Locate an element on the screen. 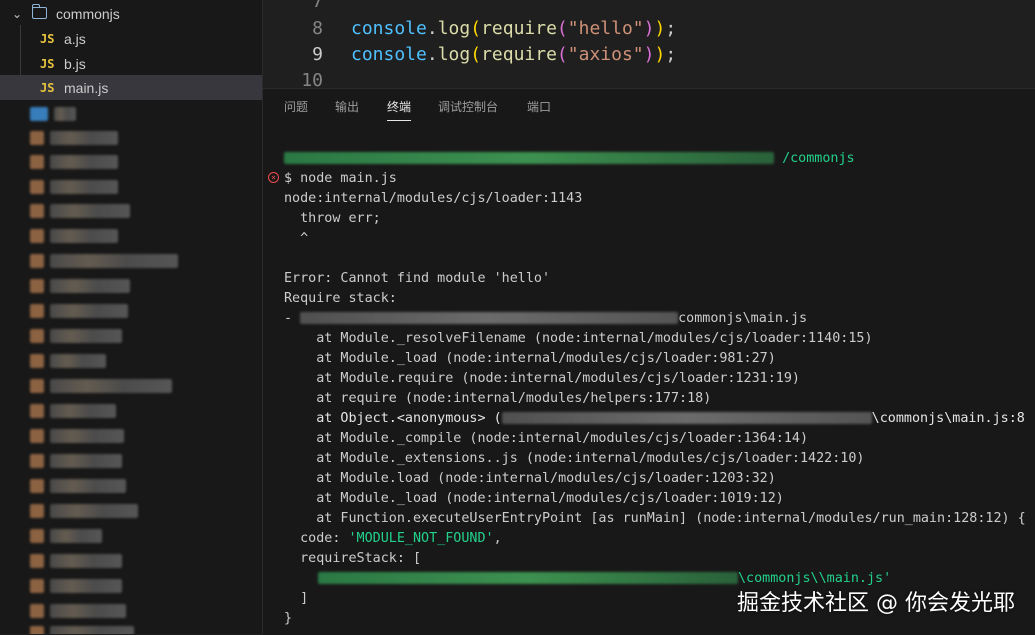  terminal-line: ^ is located at coordinates (296, 238).